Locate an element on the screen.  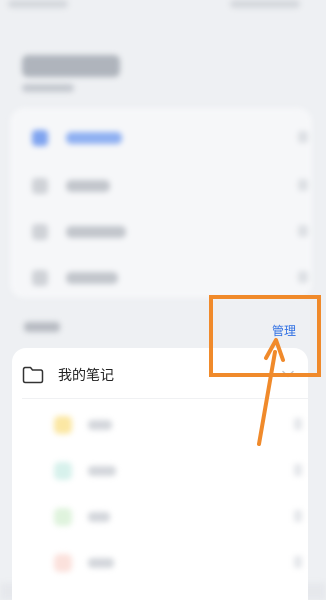
section-header-blurred is located at coordinates (42, 327).